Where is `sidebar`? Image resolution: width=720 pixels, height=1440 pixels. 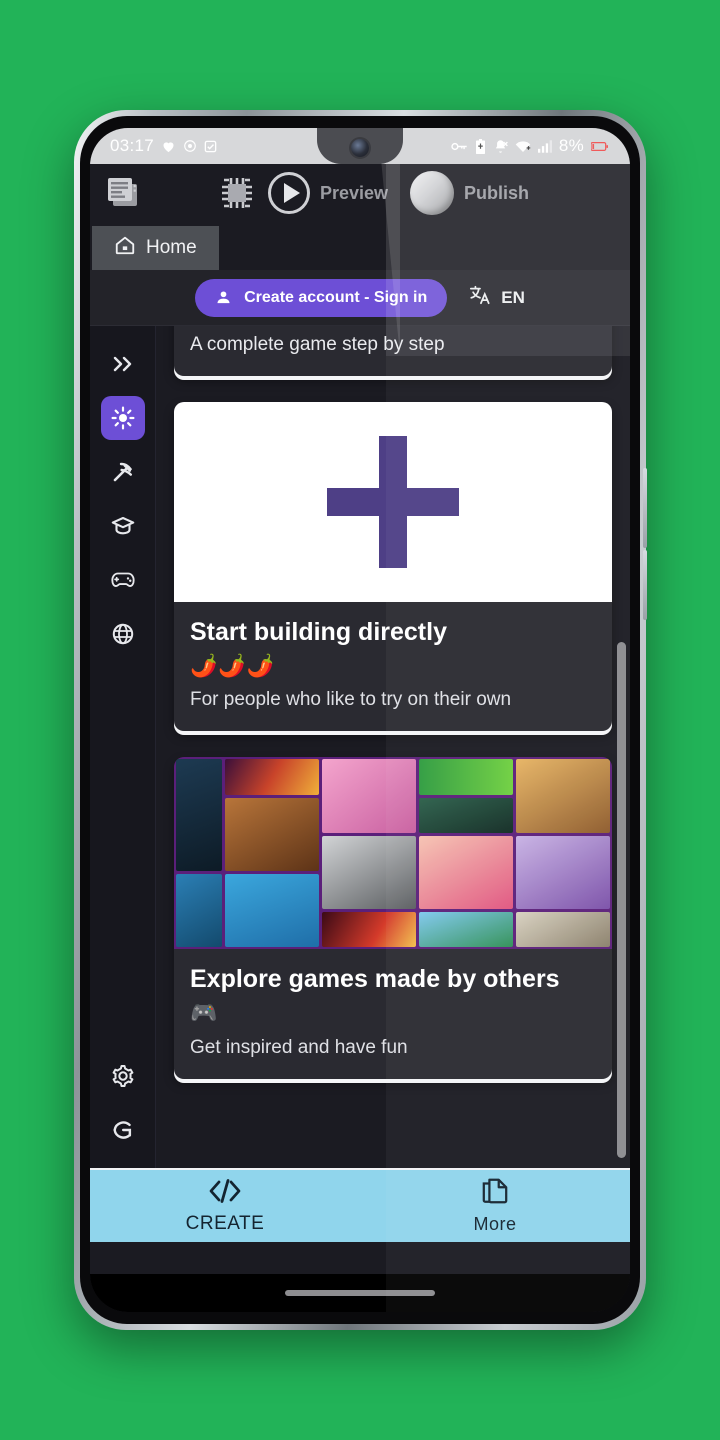 sidebar is located at coordinates (123, 747).